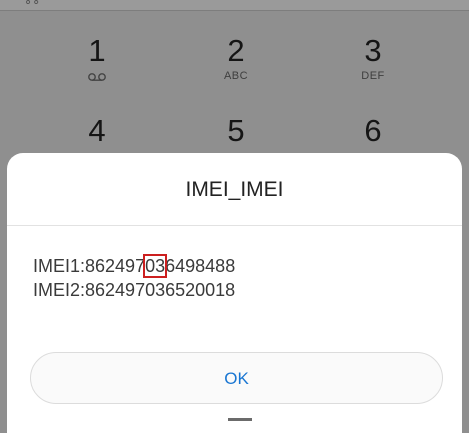  Describe the element at coordinates (234, 5) in the screenshot. I see `top-status-remnant: ∘∘` at that location.